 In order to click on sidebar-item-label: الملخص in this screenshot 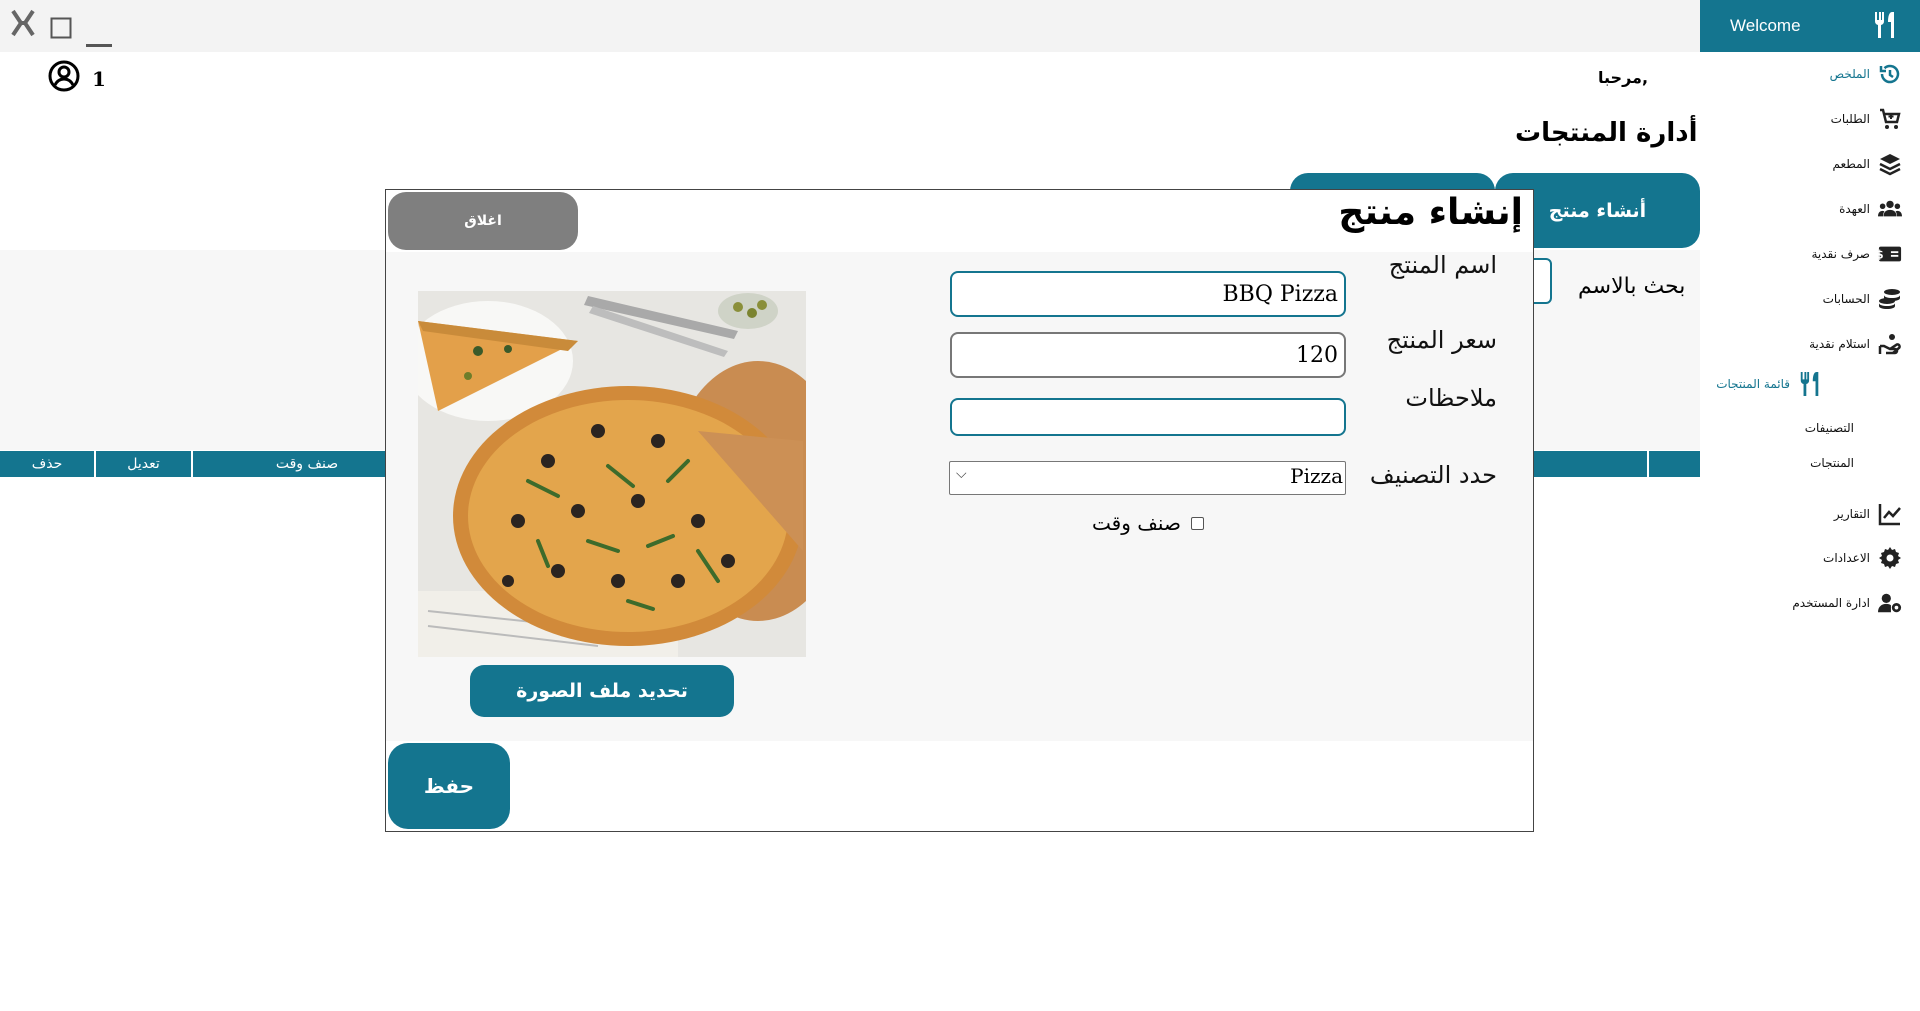, I will do `click(1849, 74)`.